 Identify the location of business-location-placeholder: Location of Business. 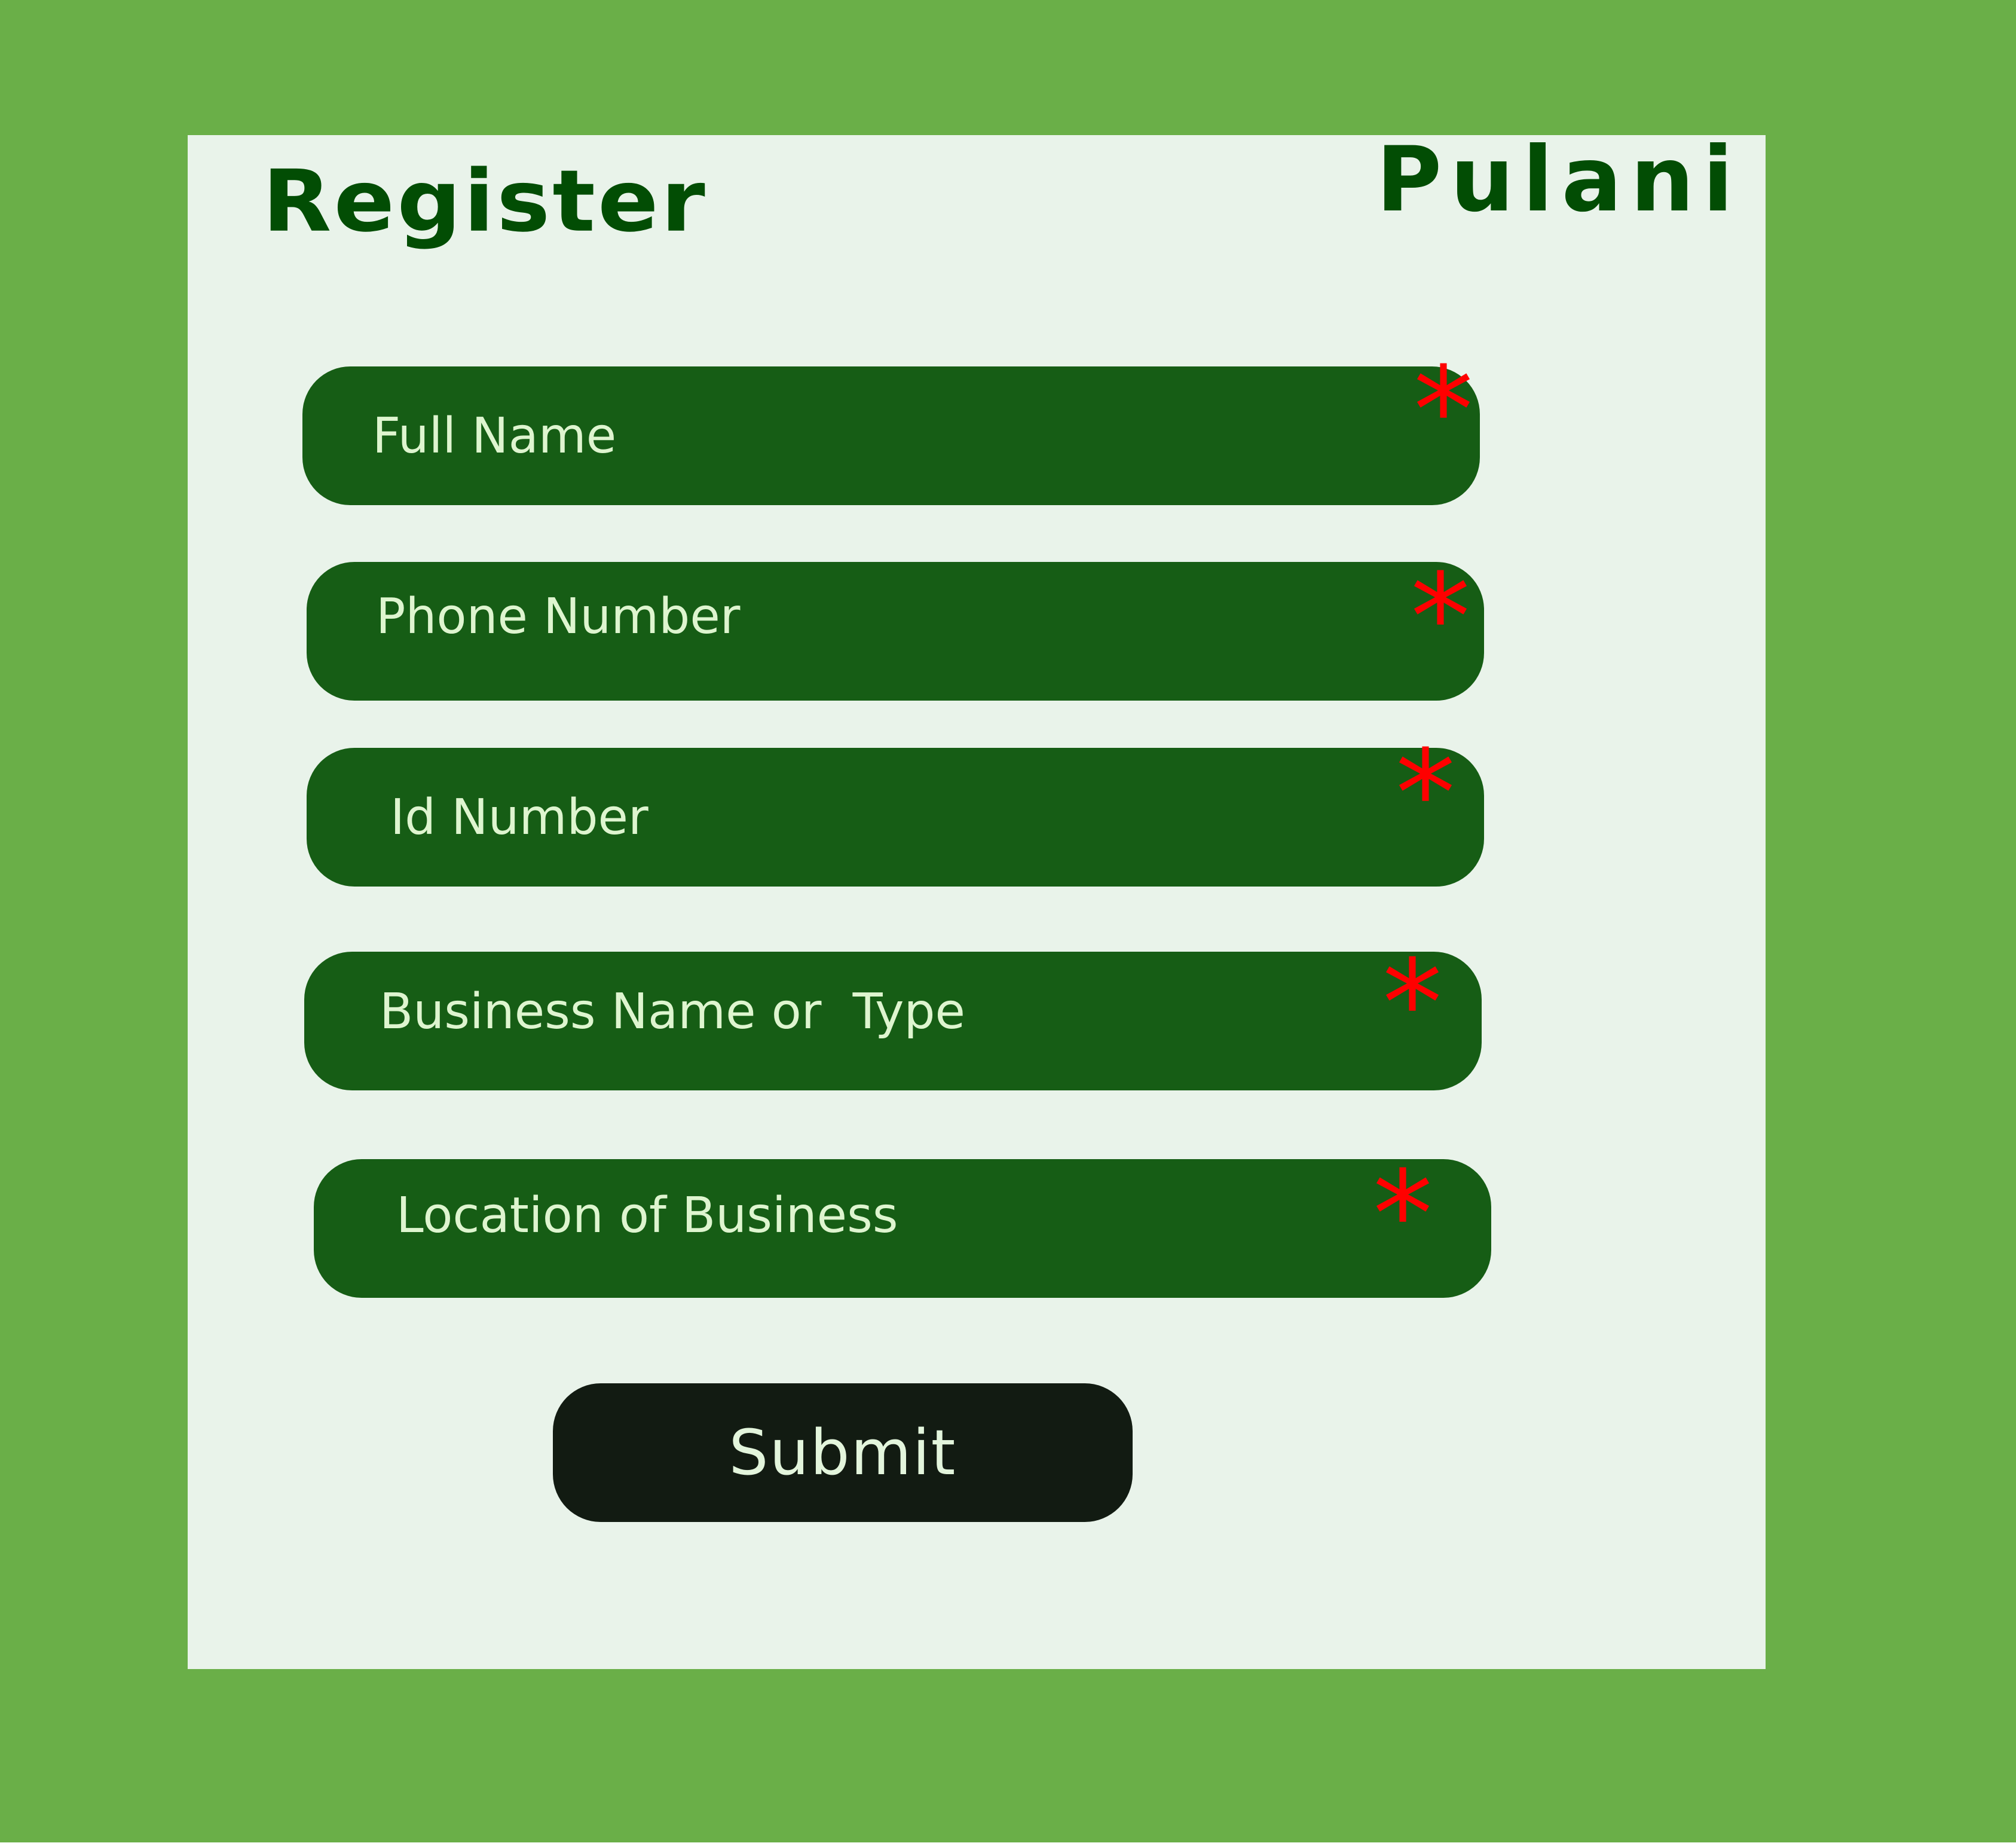
(647, 1215).